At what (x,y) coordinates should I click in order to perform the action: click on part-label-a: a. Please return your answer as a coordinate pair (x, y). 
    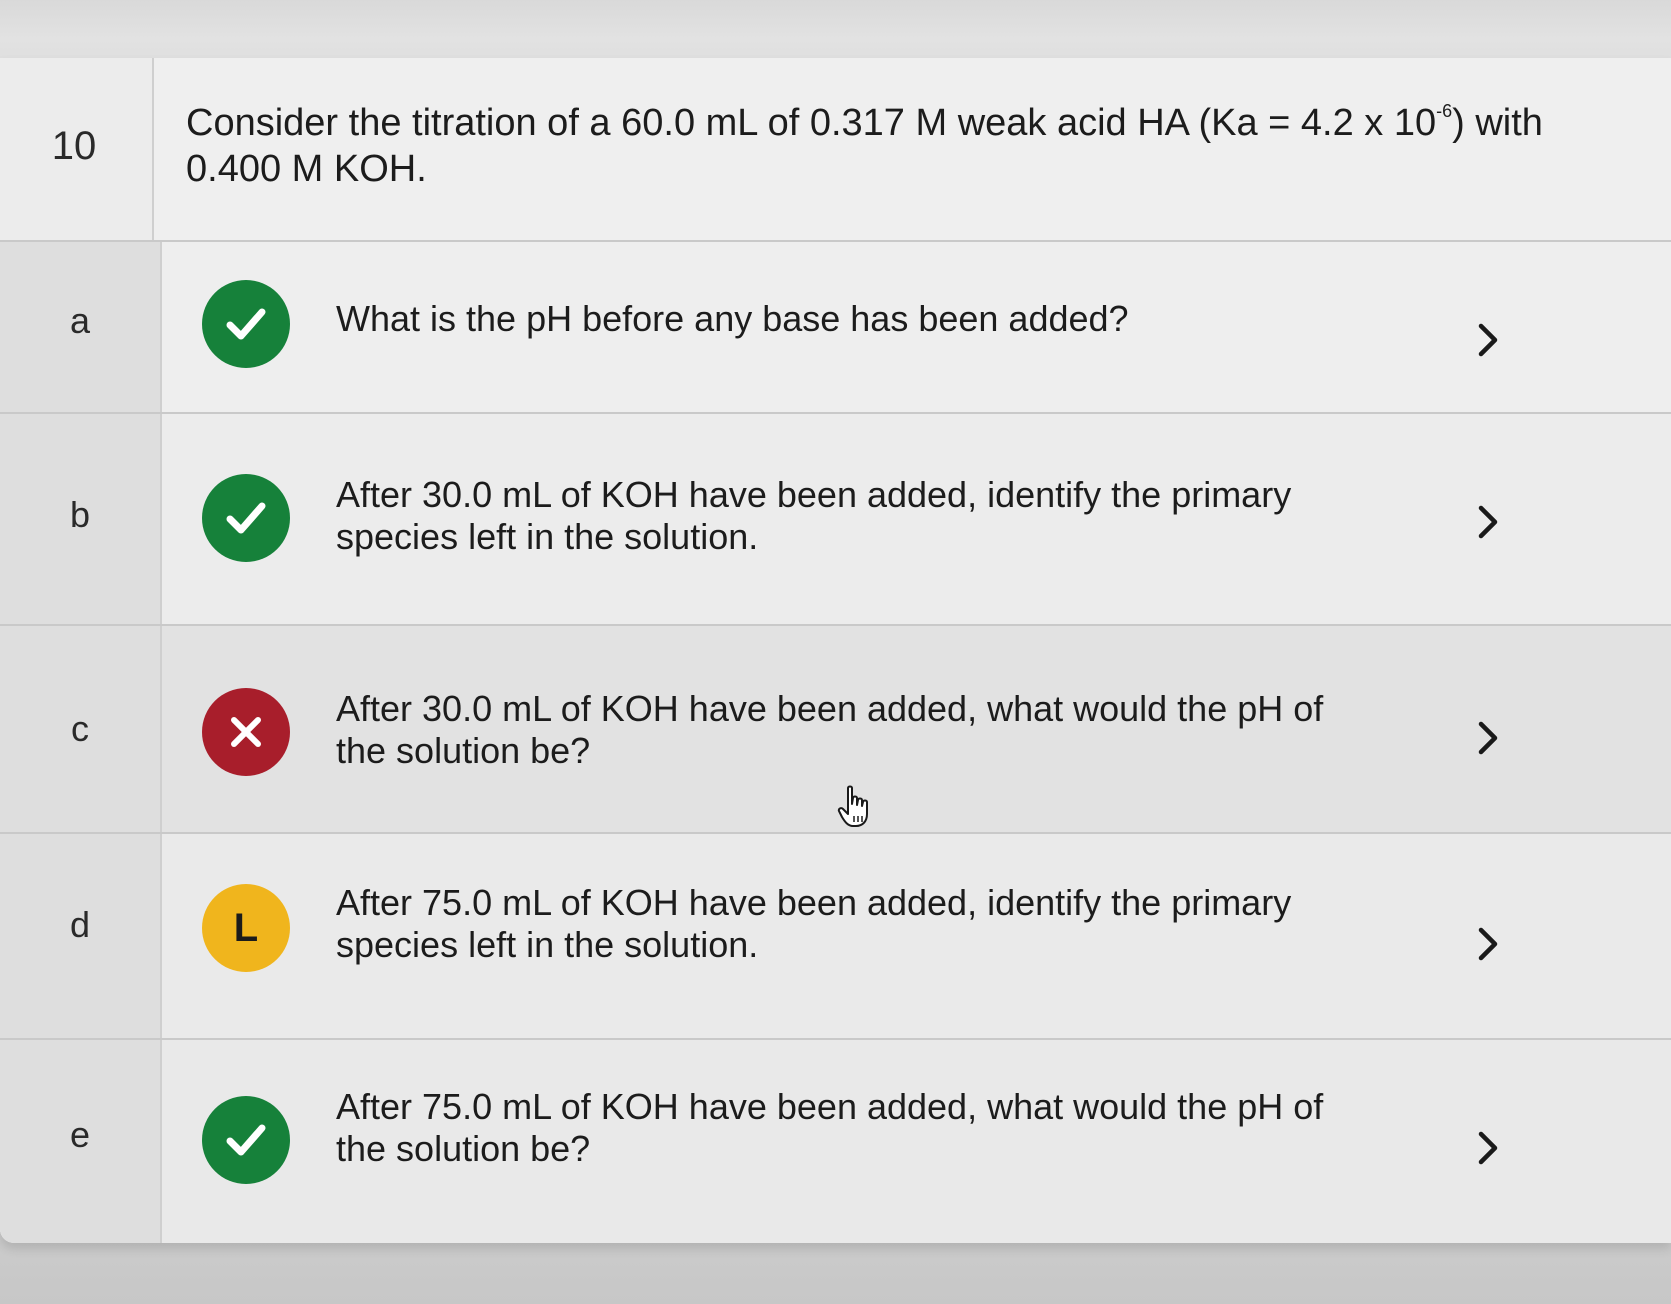
    Looking at the image, I should click on (80, 320).